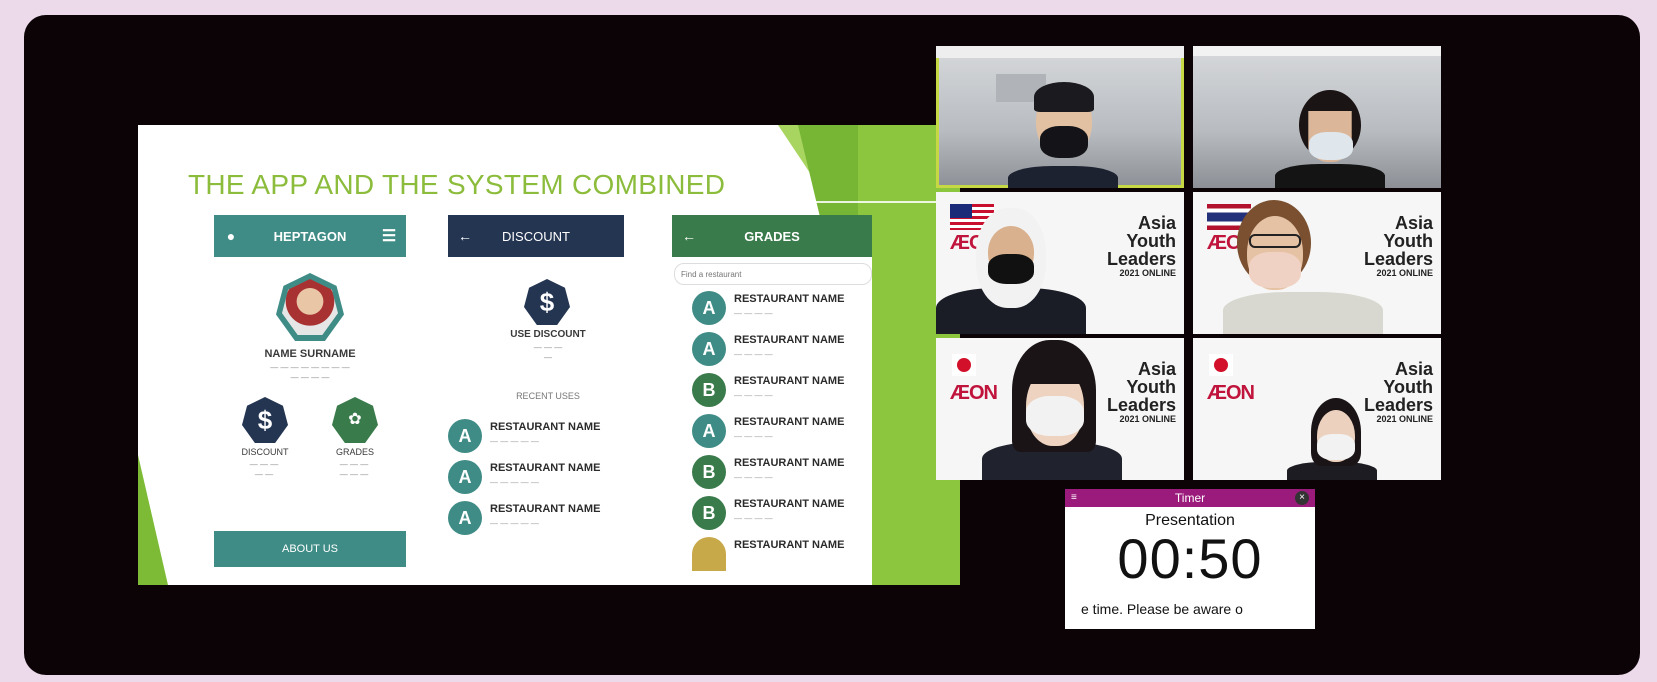  What do you see at coordinates (1074, 498) in the screenshot?
I see `menu-icon: ≡` at bounding box center [1074, 498].